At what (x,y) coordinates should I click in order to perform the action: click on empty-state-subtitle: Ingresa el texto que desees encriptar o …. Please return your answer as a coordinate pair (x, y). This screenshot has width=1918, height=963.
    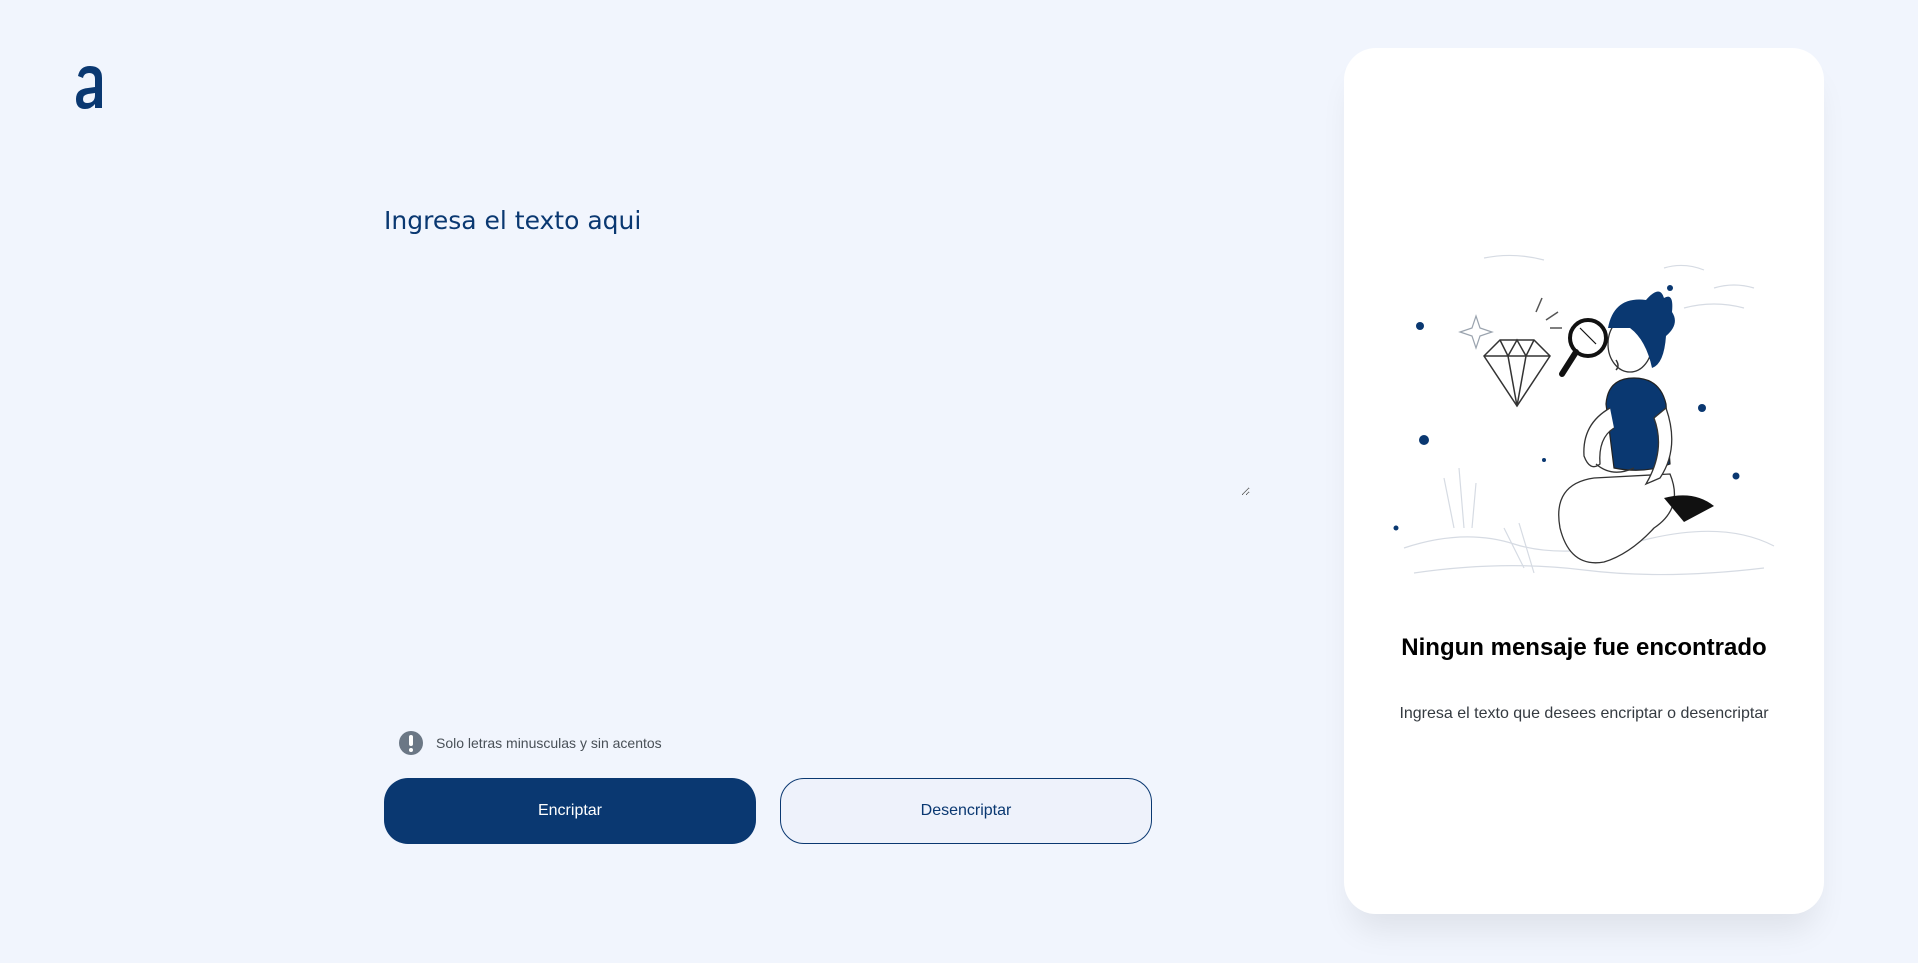
    Looking at the image, I should click on (1584, 713).